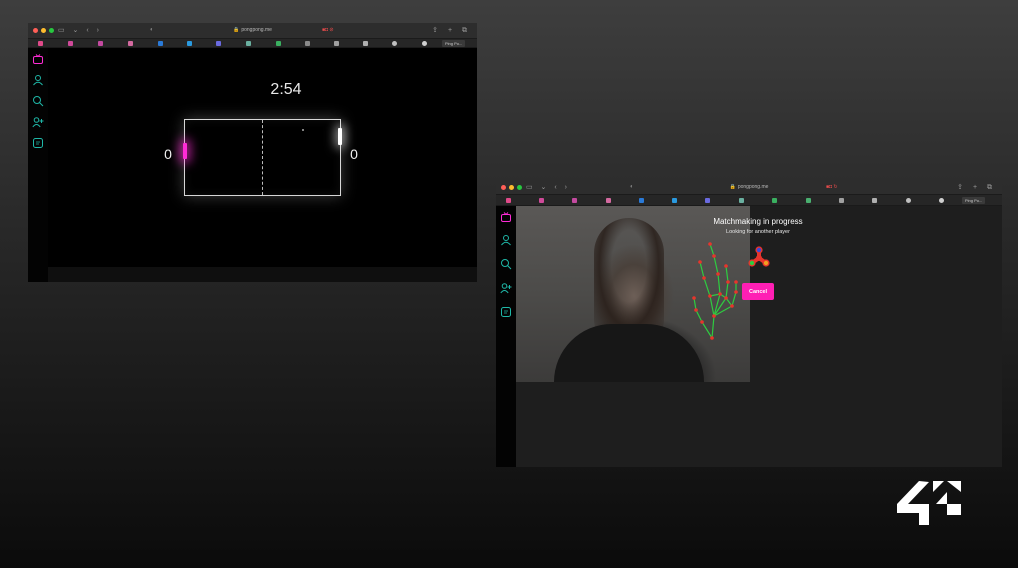  What do you see at coordinates (929, 503) in the screenshot?
I see `school-42-logo` at bounding box center [929, 503].